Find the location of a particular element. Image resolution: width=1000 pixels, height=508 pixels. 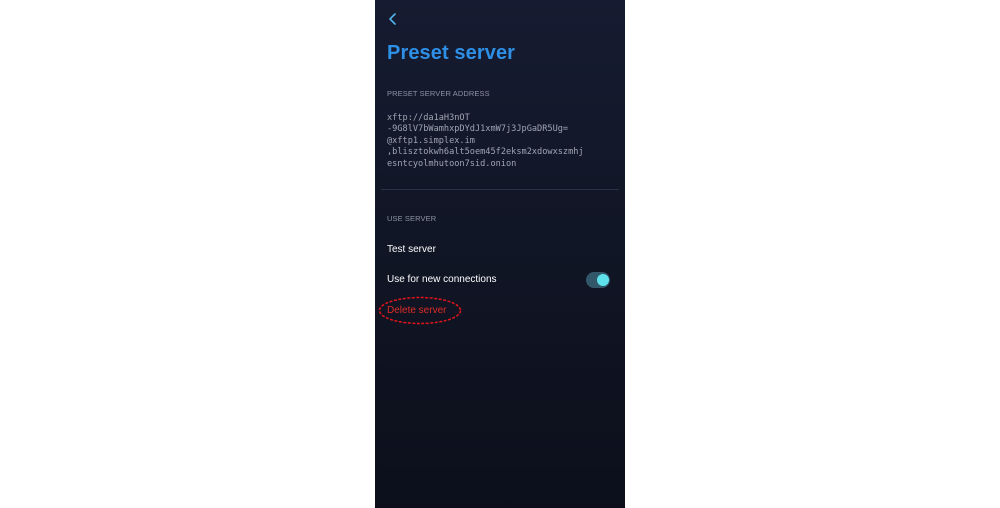

address-line: esntcyolmhutoon7sid.onion is located at coordinates (452, 163).